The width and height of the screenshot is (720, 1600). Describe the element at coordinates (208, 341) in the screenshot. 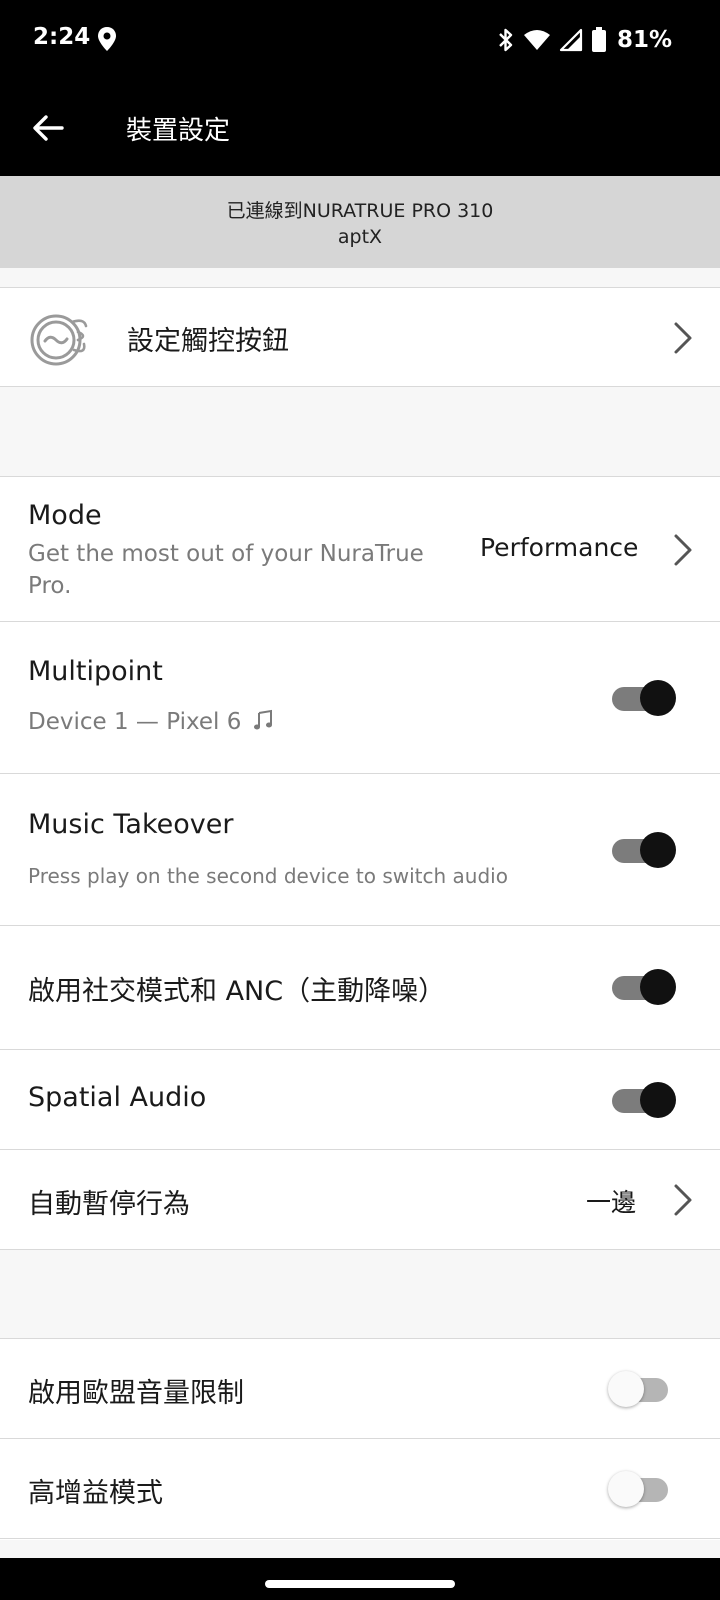

I see `touch-buttons-label: 設定觸控按鈕` at that location.